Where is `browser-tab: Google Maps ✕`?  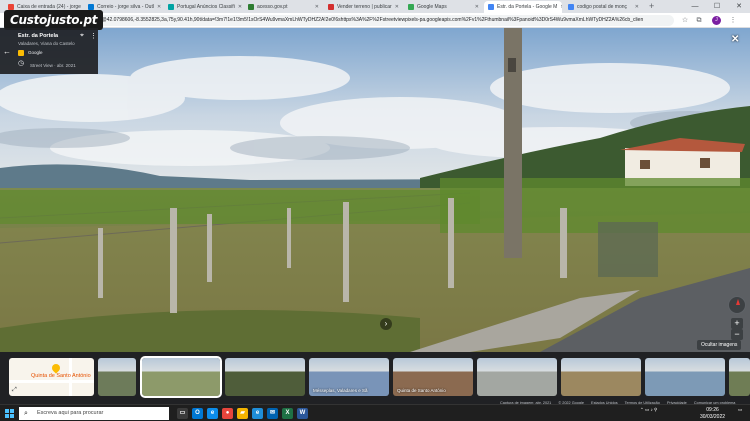
browser-tab: Google Maps ✕ is located at coordinates (443, 7).